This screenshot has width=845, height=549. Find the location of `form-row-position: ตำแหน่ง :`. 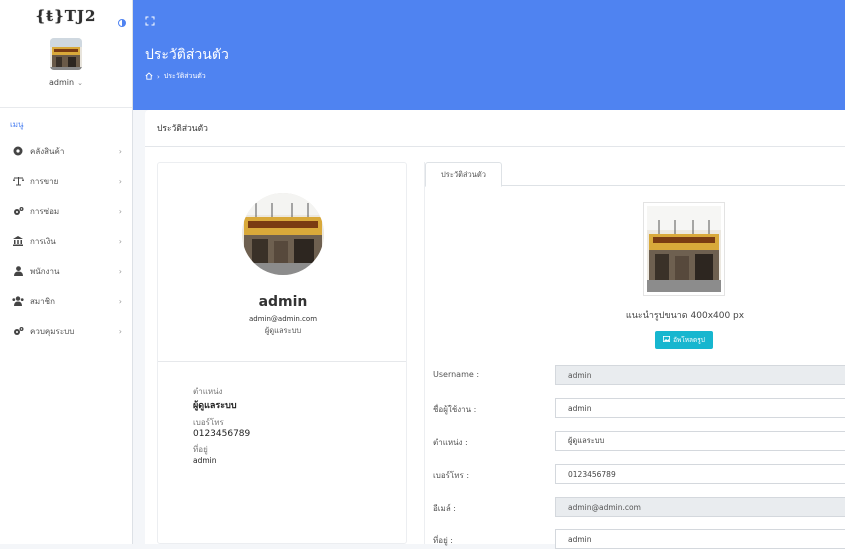

form-row-position: ตำแหน่ง : is located at coordinates (639, 441).